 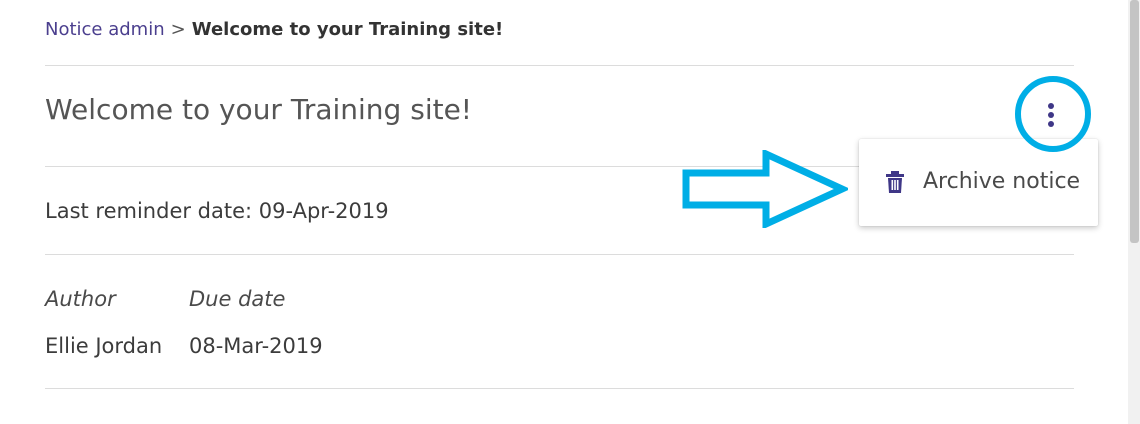 I want to click on annotation-arrow-icon, so click(x=765, y=189).